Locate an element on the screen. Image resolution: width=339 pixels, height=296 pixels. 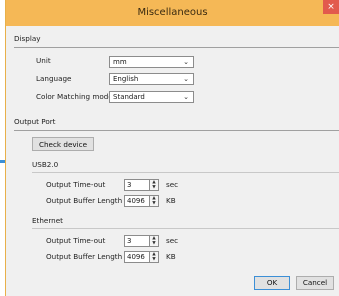
usb-buffer-spin: ▲ ▼ is located at coordinates (154, 201).